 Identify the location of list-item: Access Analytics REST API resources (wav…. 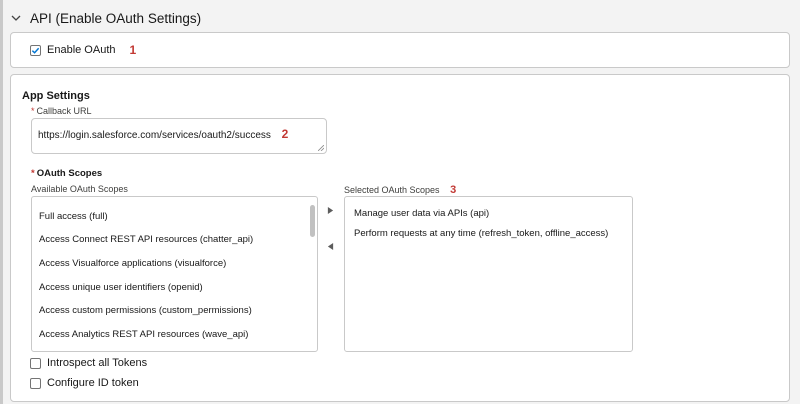
(174, 335).